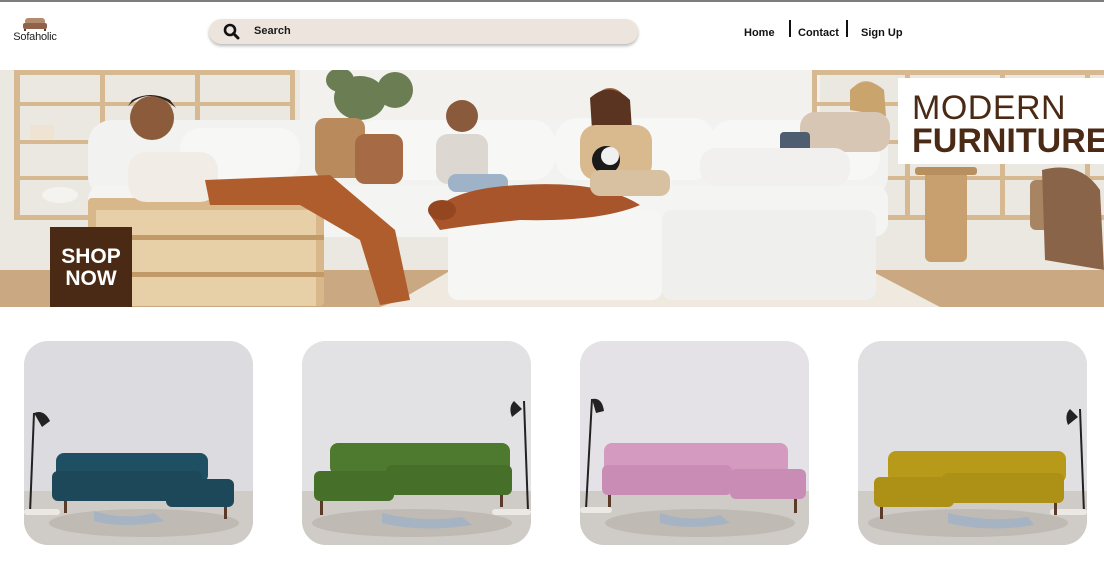 This screenshot has width=1104, height=585. I want to click on top-border, so click(552, 1).